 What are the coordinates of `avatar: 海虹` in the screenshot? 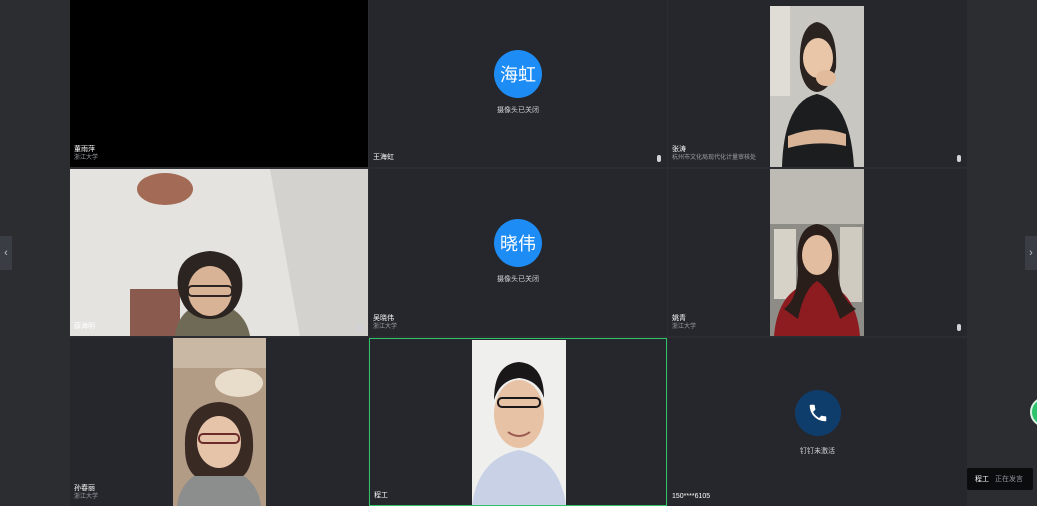 It's located at (518, 74).